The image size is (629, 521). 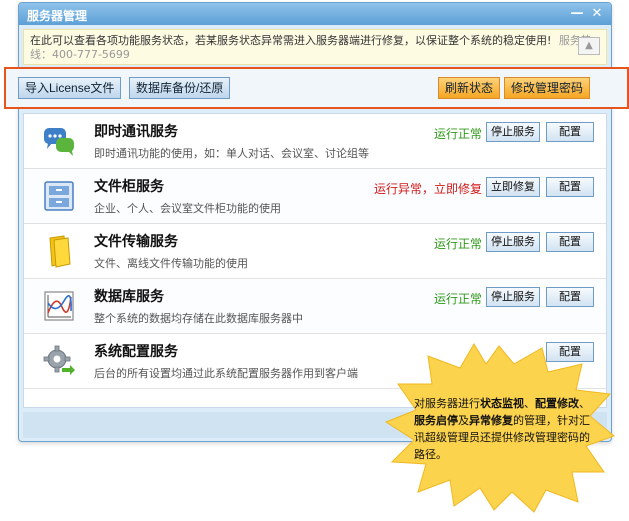 What do you see at coordinates (589, 46) in the screenshot?
I see `collapse-up-icon: ▲` at bounding box center [589, 46].